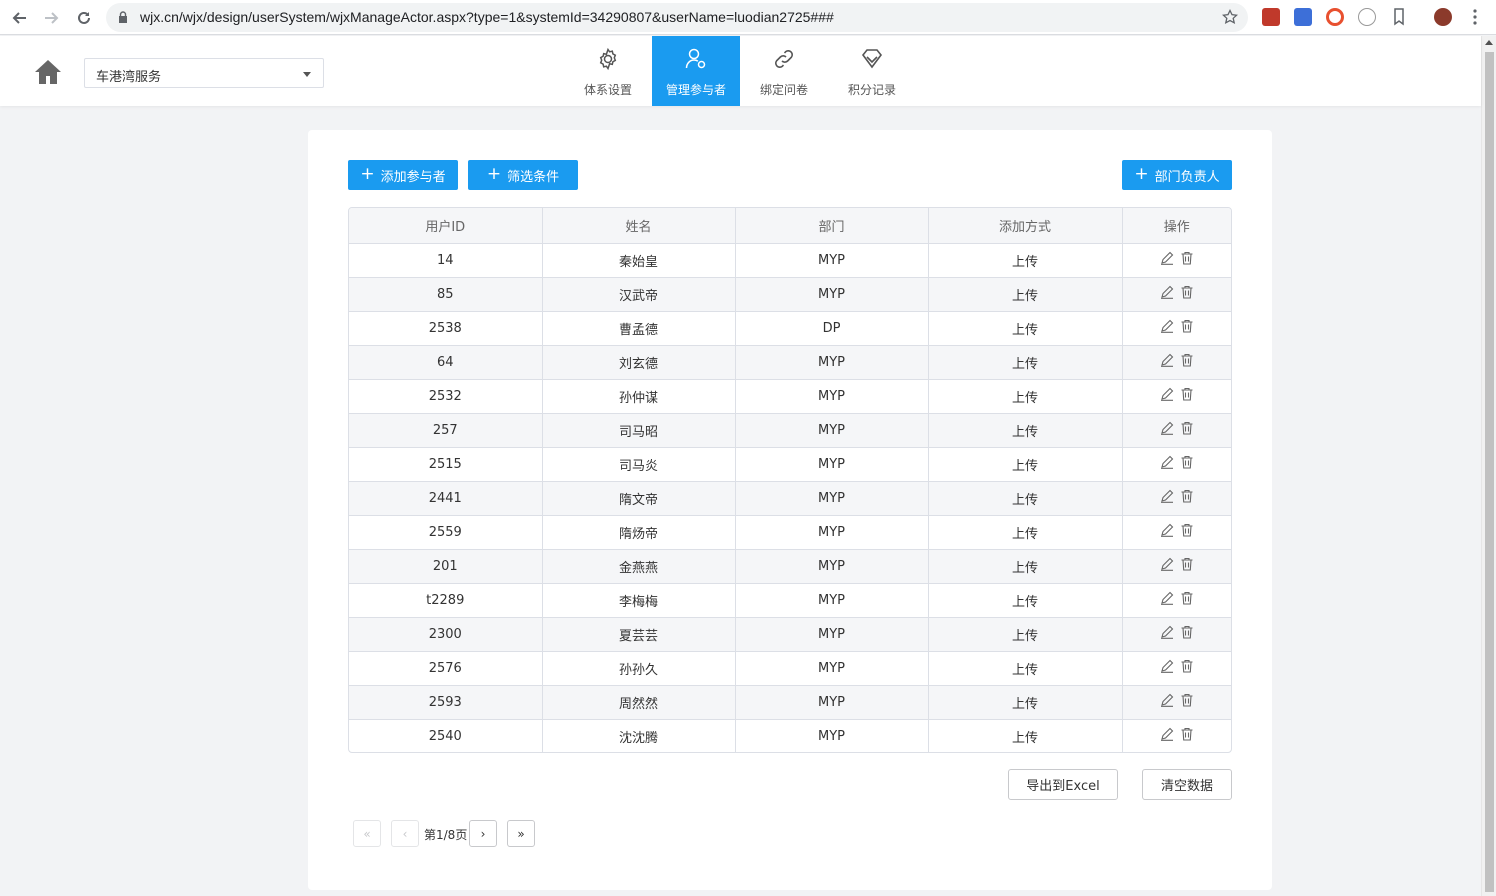  I want to click on scrollbar, so click(1488, 466).